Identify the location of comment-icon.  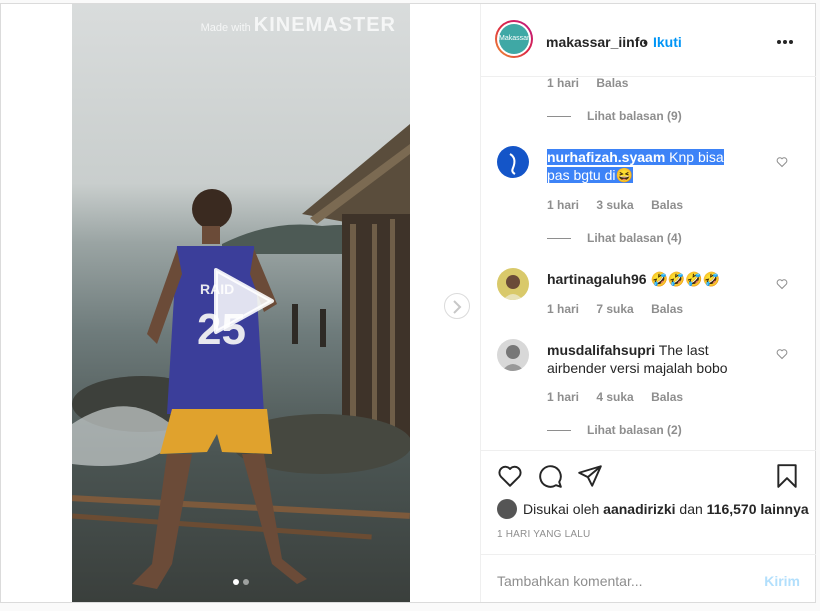
(550, 476).